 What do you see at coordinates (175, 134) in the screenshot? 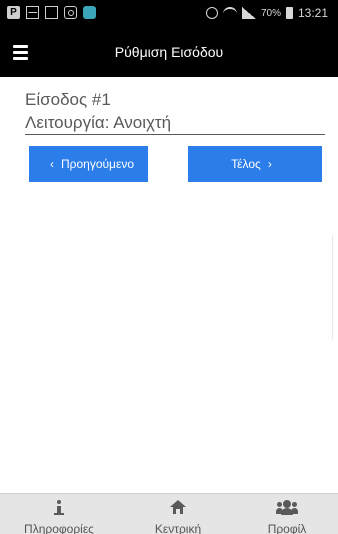
I see `divider` at bounding box center [175, 134].